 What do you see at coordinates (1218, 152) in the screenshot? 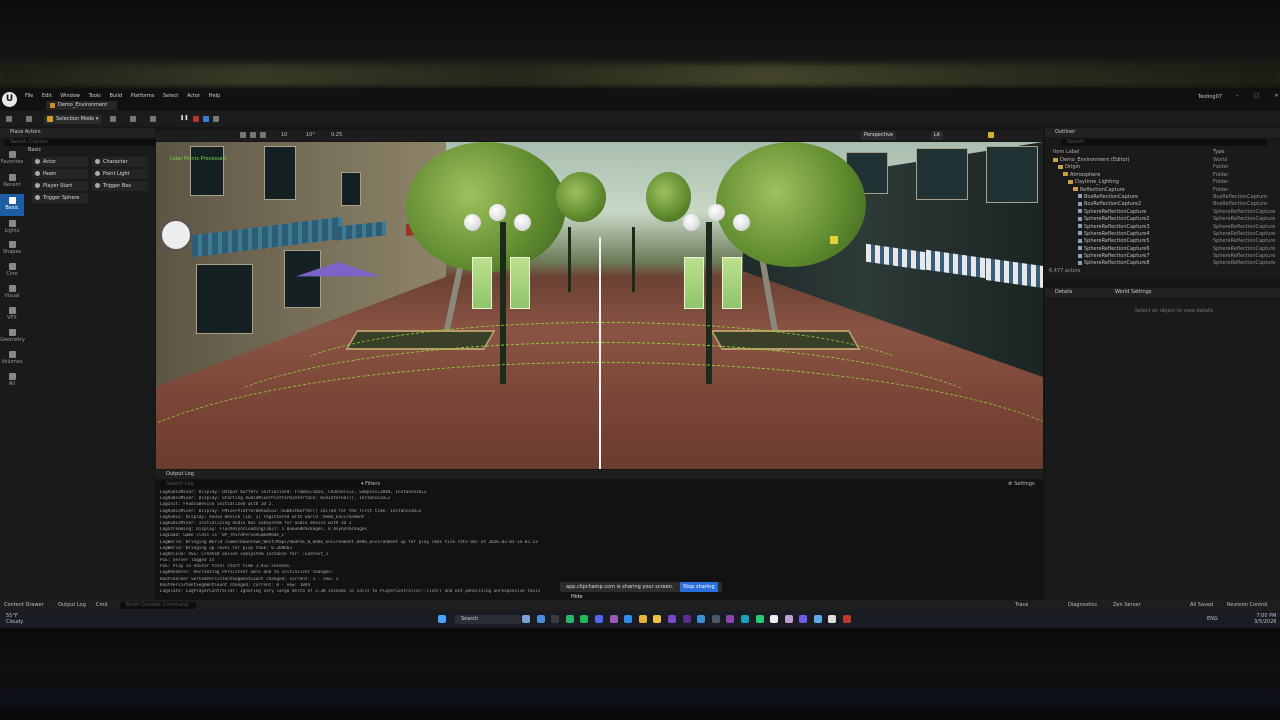
I see `column-type: Type` at bounding box center [1218, 152].